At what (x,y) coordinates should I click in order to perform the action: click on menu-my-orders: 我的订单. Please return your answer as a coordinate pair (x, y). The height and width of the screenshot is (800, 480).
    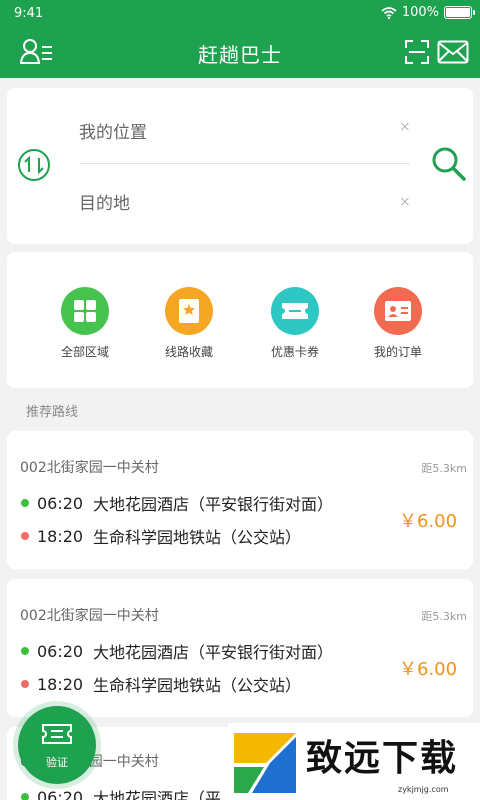
    Looking at the image, I should click on (398, 323).